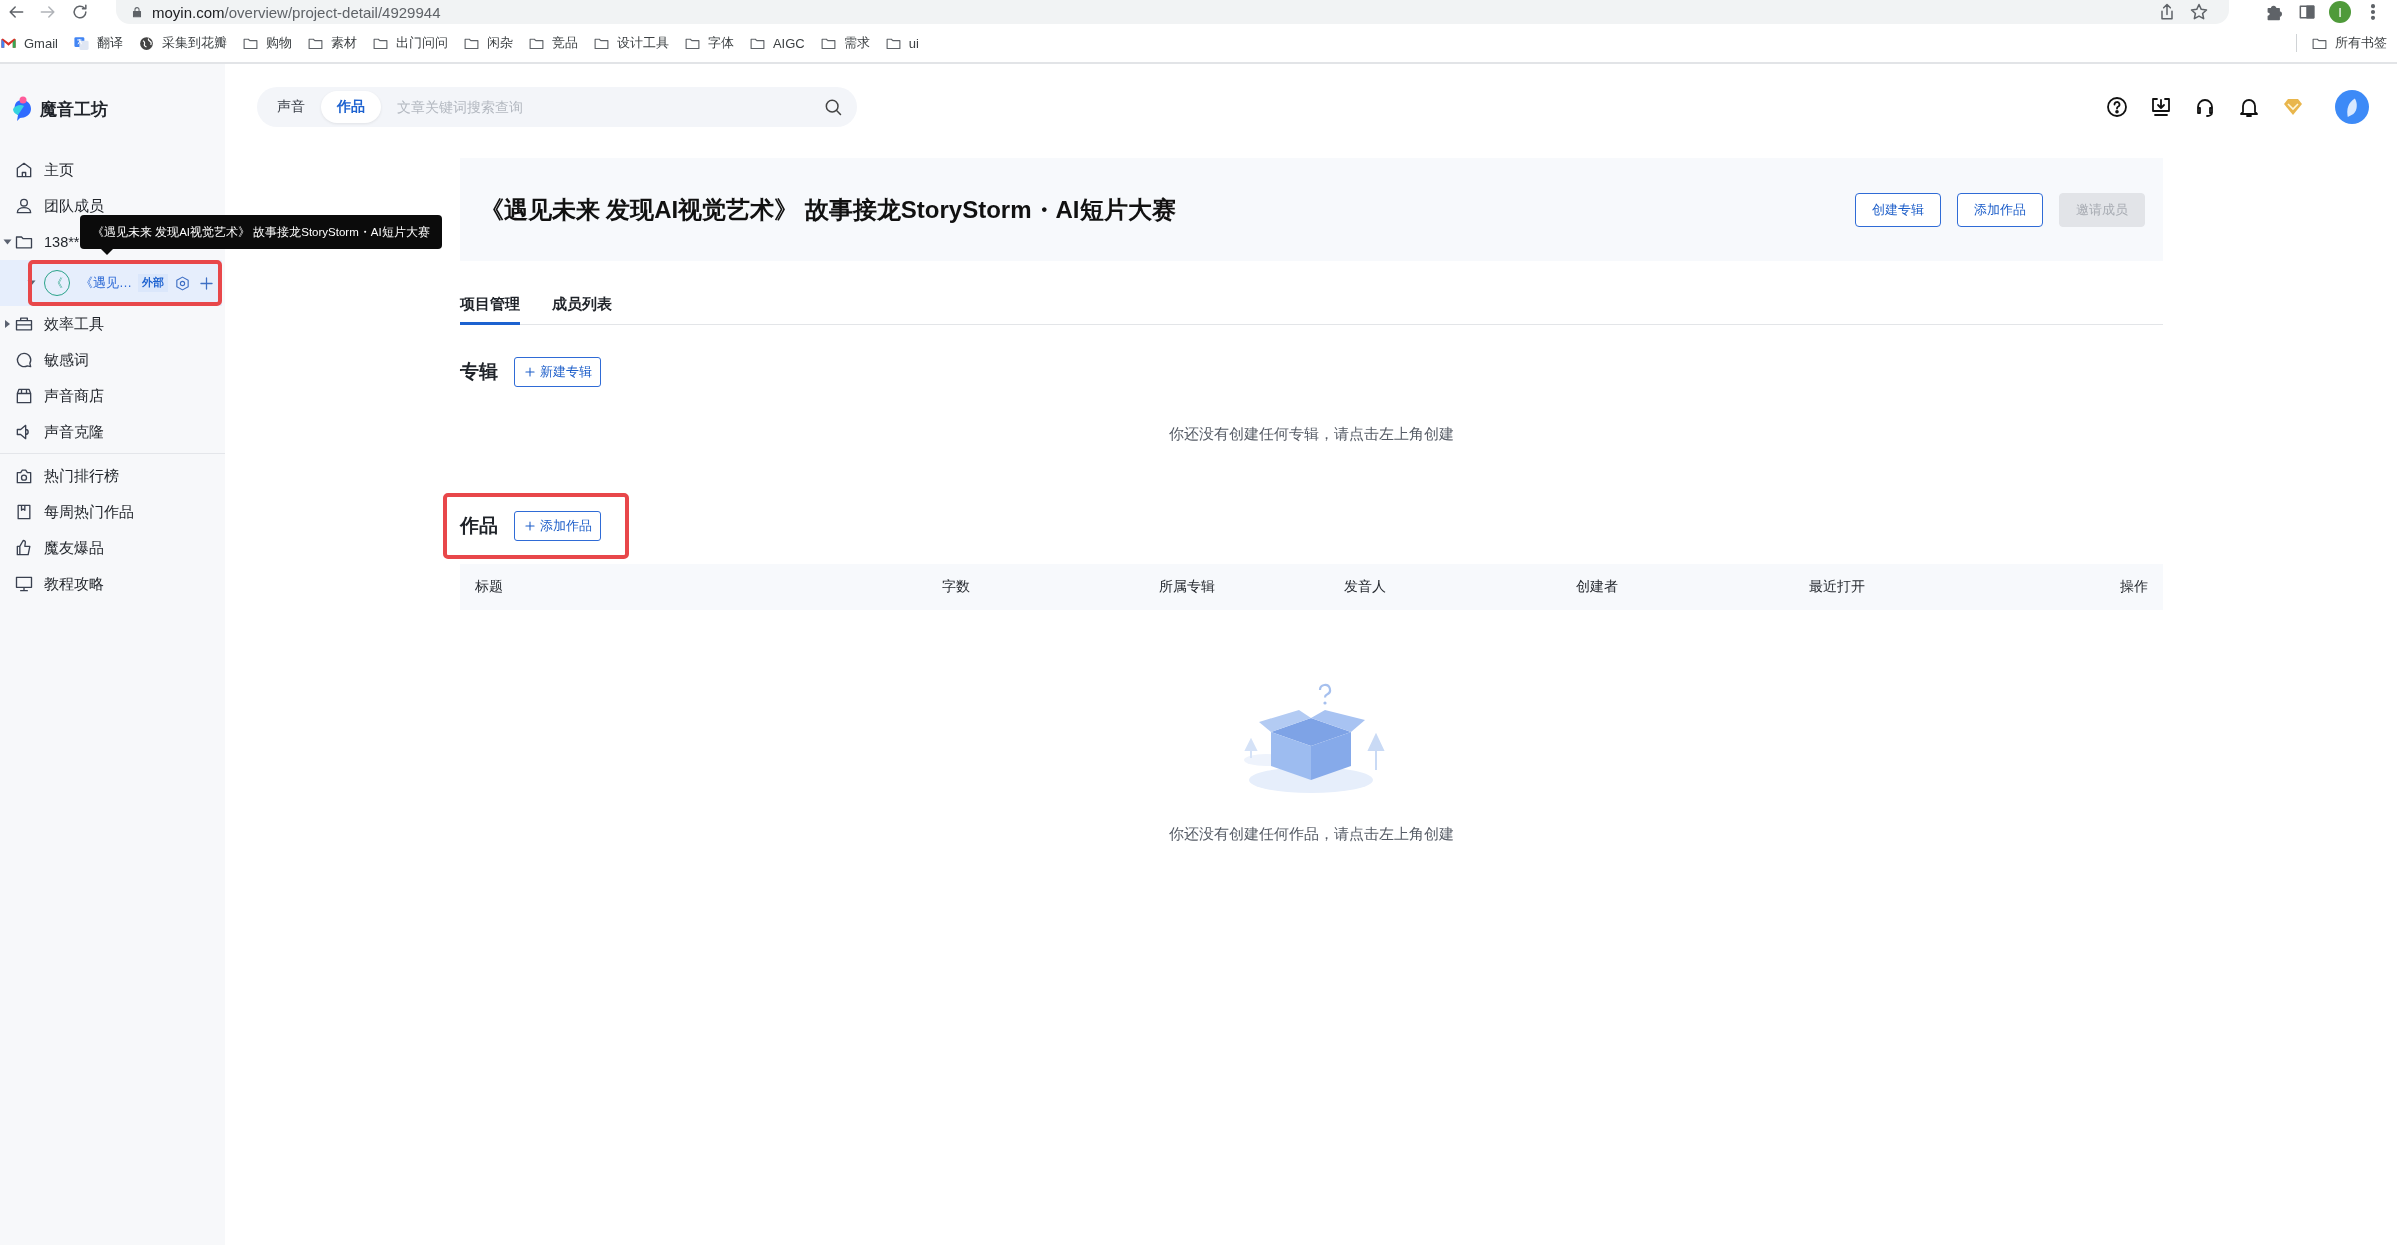  What do you see at coordinates (478, 371) in the screenshot?
I see `section-title: 专辑` at bounding box center [478, 371].